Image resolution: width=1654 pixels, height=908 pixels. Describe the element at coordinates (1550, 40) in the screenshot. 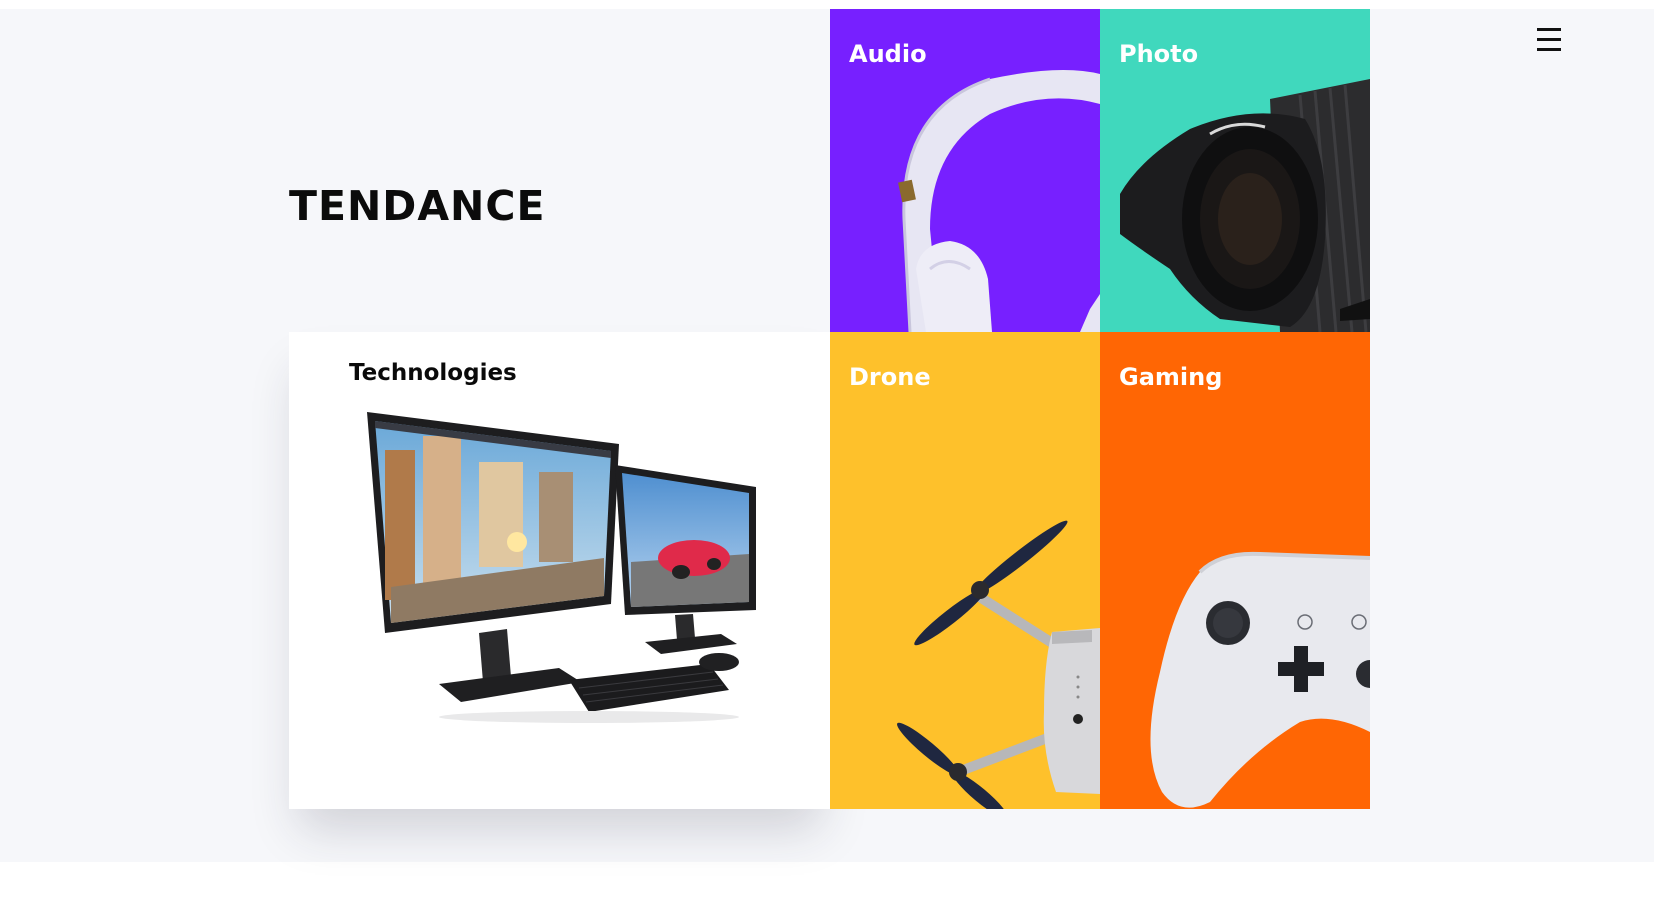

I see `hamburger-menu-icon` at that location.